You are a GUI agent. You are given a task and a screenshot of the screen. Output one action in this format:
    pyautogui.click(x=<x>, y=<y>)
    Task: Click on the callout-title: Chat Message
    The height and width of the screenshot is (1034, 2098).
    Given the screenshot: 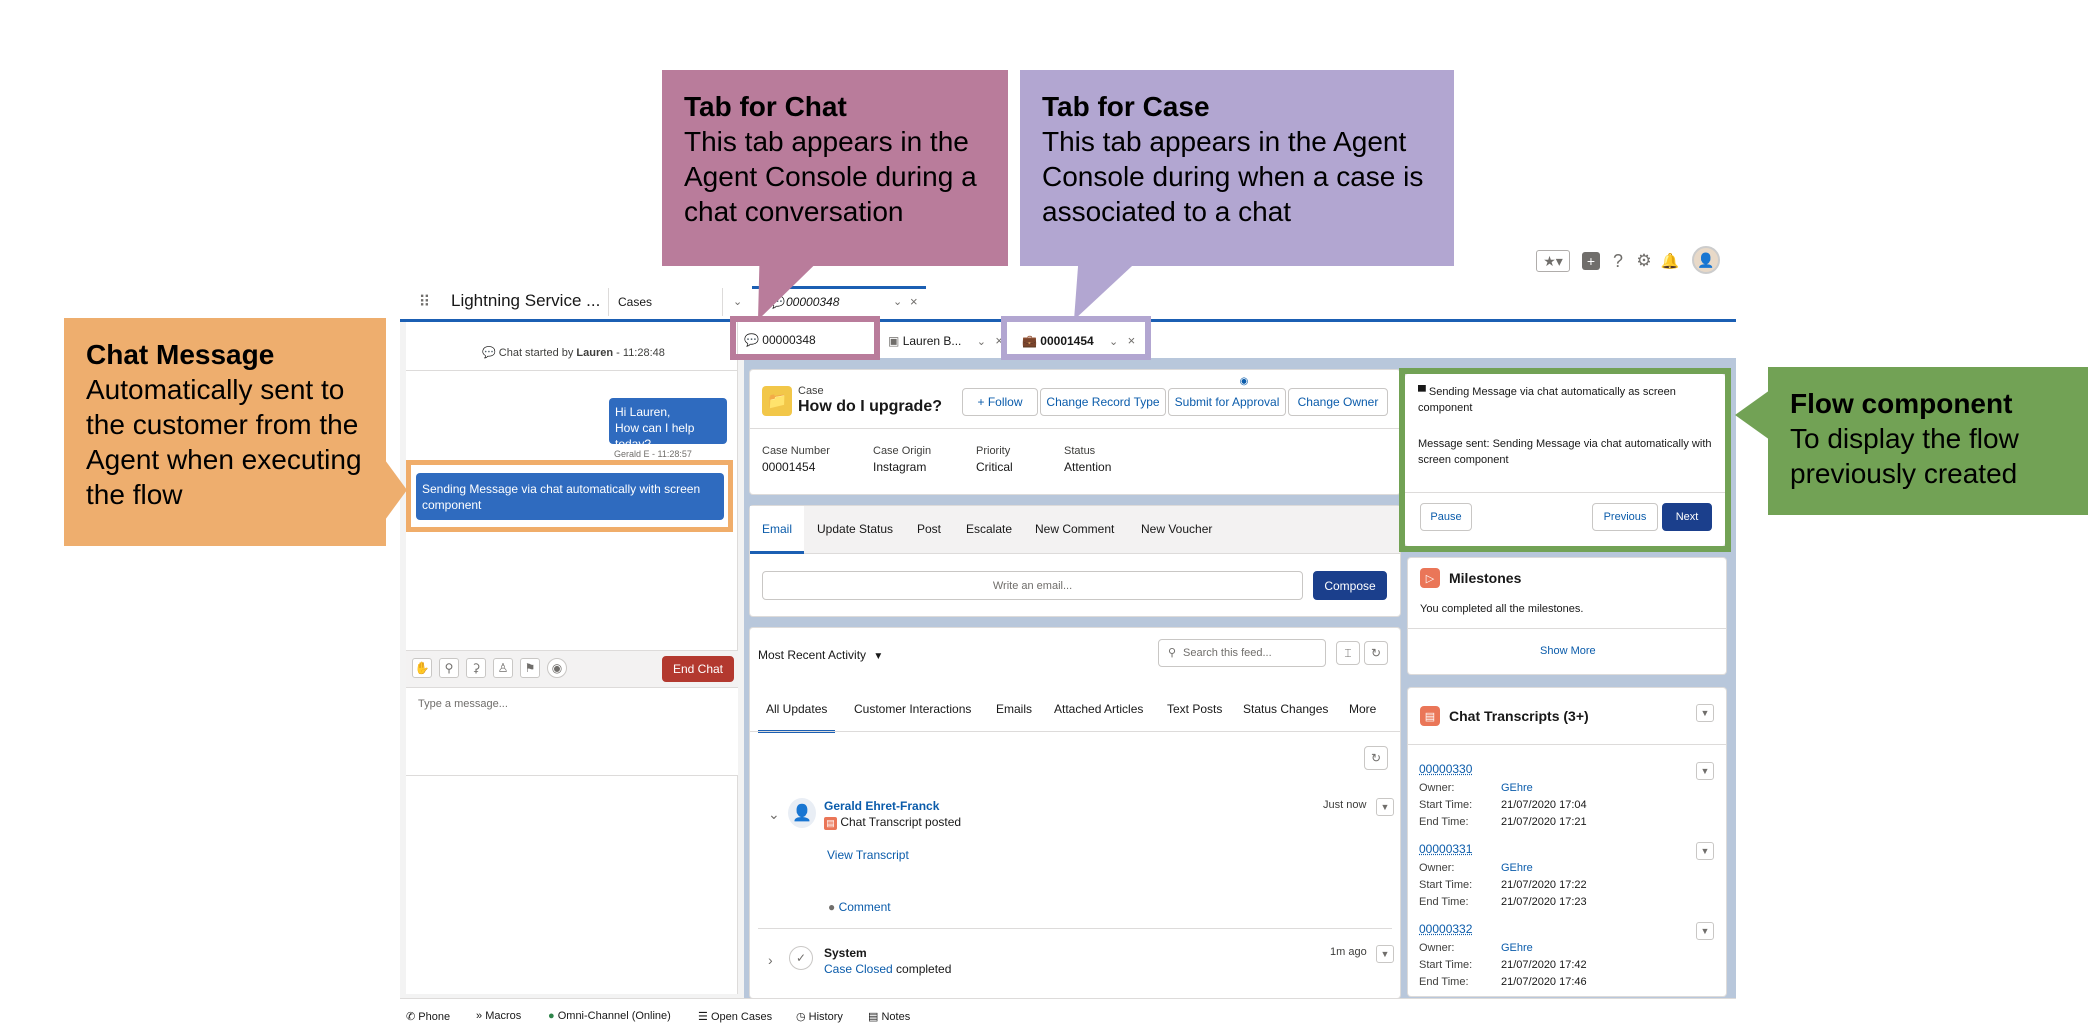 What is the action you would take?
    pyautogui.click(x=180, y=354)
    